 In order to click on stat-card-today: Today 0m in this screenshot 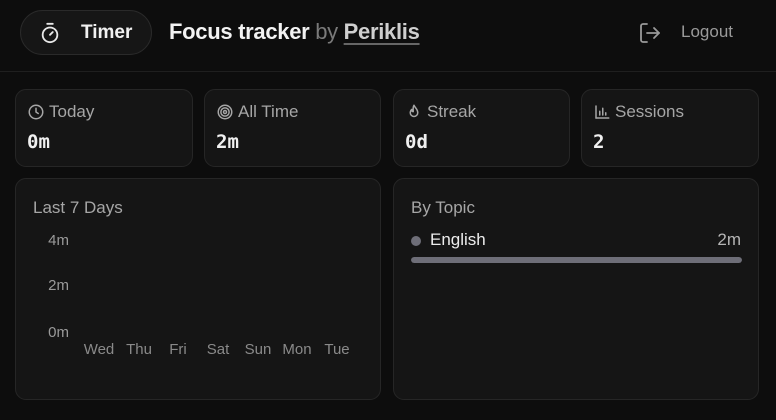, I will do `click(104, 128)`.